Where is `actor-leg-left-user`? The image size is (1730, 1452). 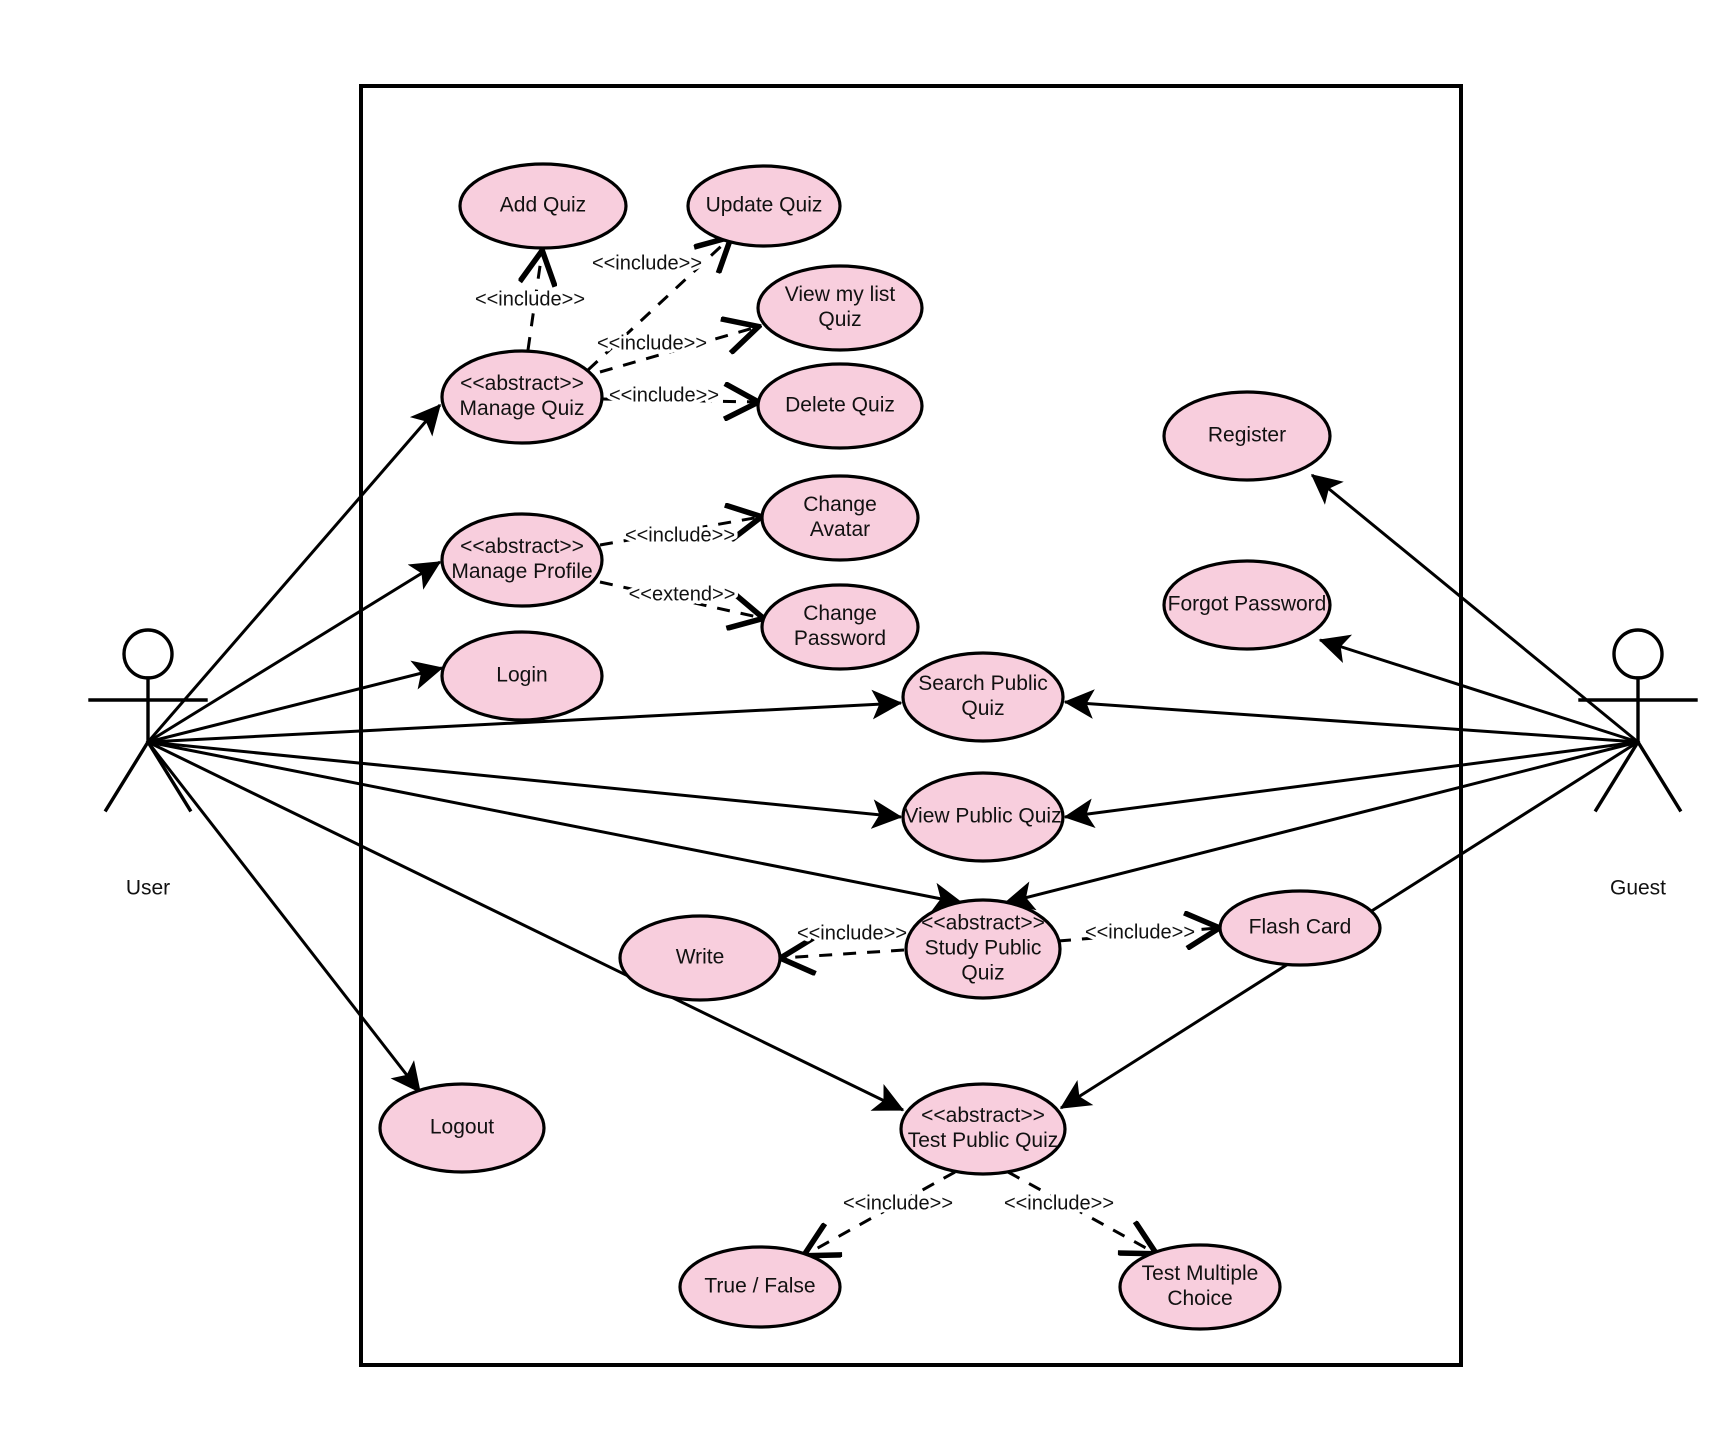
actor-leg-left-user is located at coordinates (127, 776).